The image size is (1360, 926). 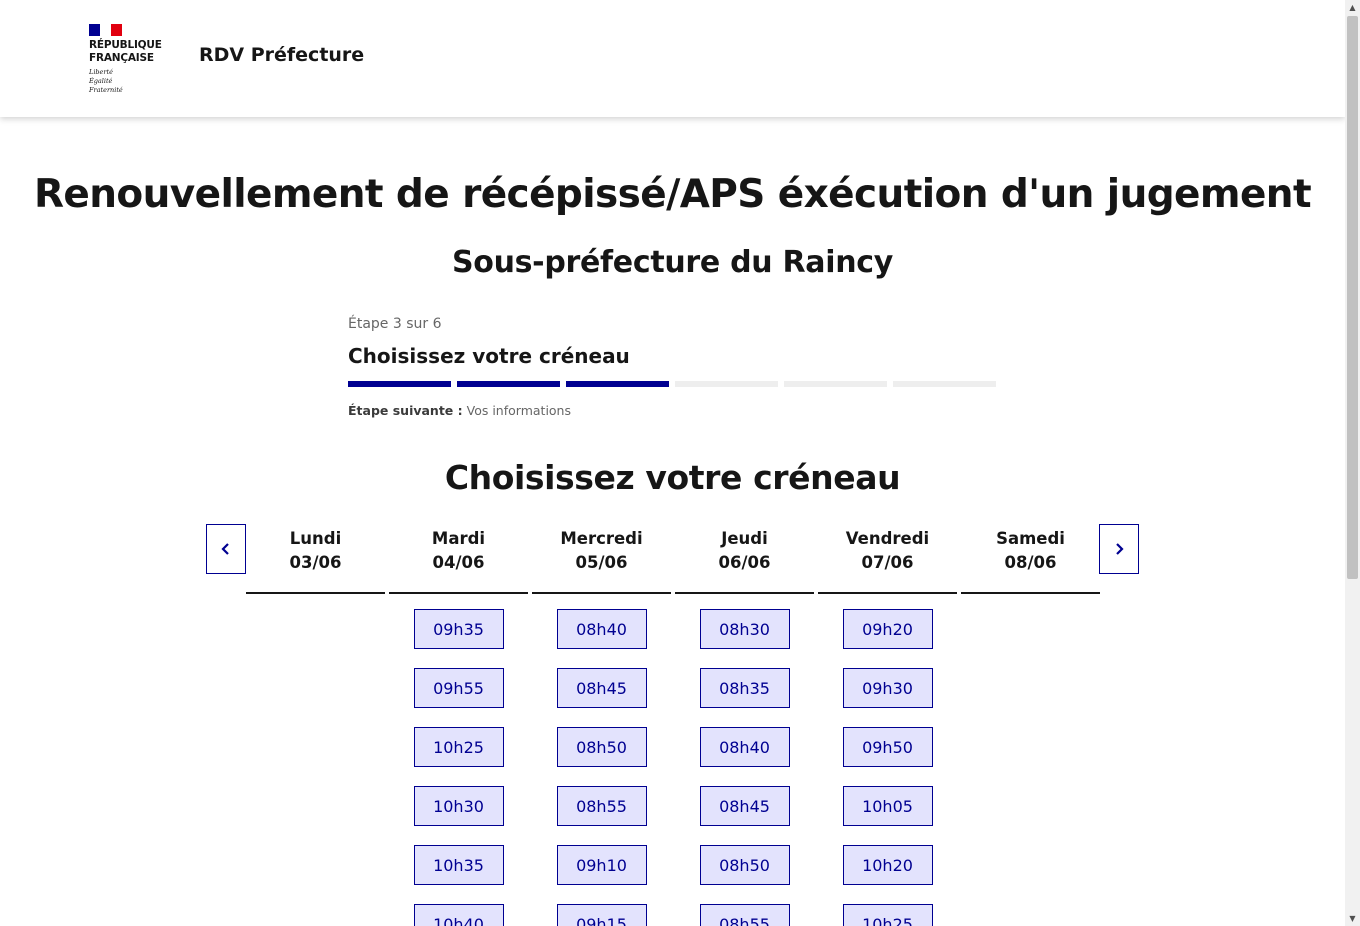 I want to click on time-slot-button: 09h35, so click(x=458, y=629).